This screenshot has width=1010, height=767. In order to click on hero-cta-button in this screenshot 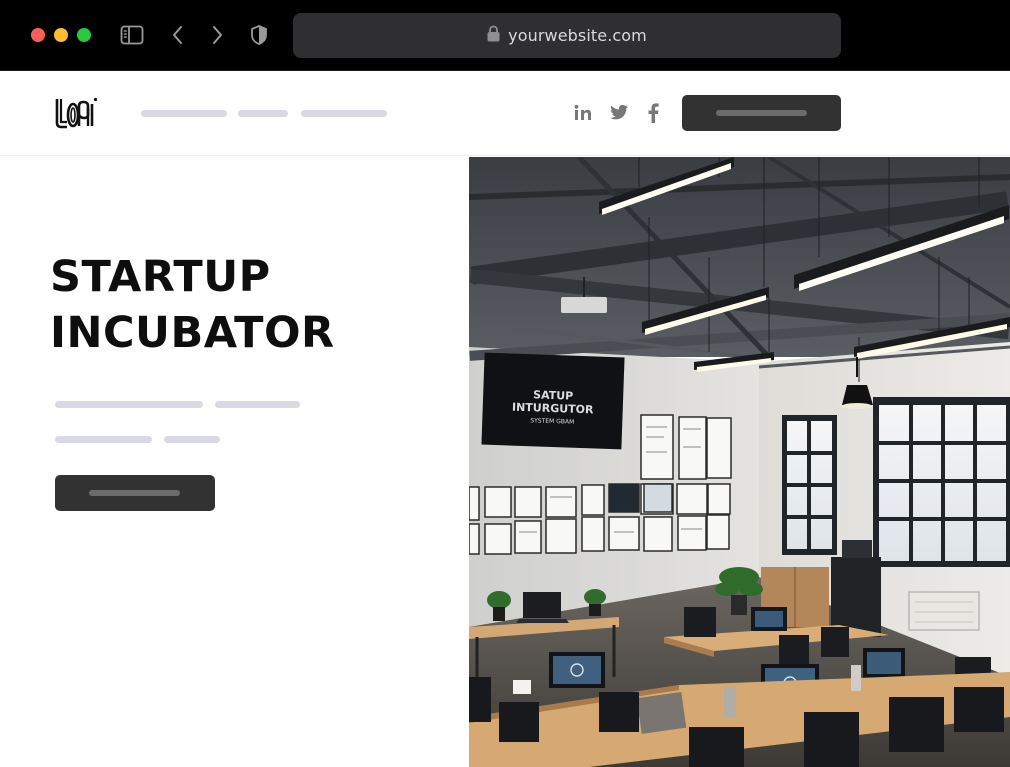, I will do `click(135, 493)`.